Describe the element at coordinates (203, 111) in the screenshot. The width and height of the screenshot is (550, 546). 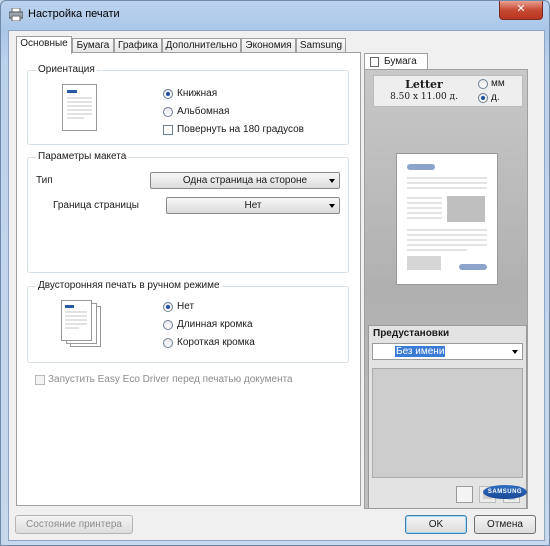
I see `orientation-landscape-label: Альбомная` at that location.